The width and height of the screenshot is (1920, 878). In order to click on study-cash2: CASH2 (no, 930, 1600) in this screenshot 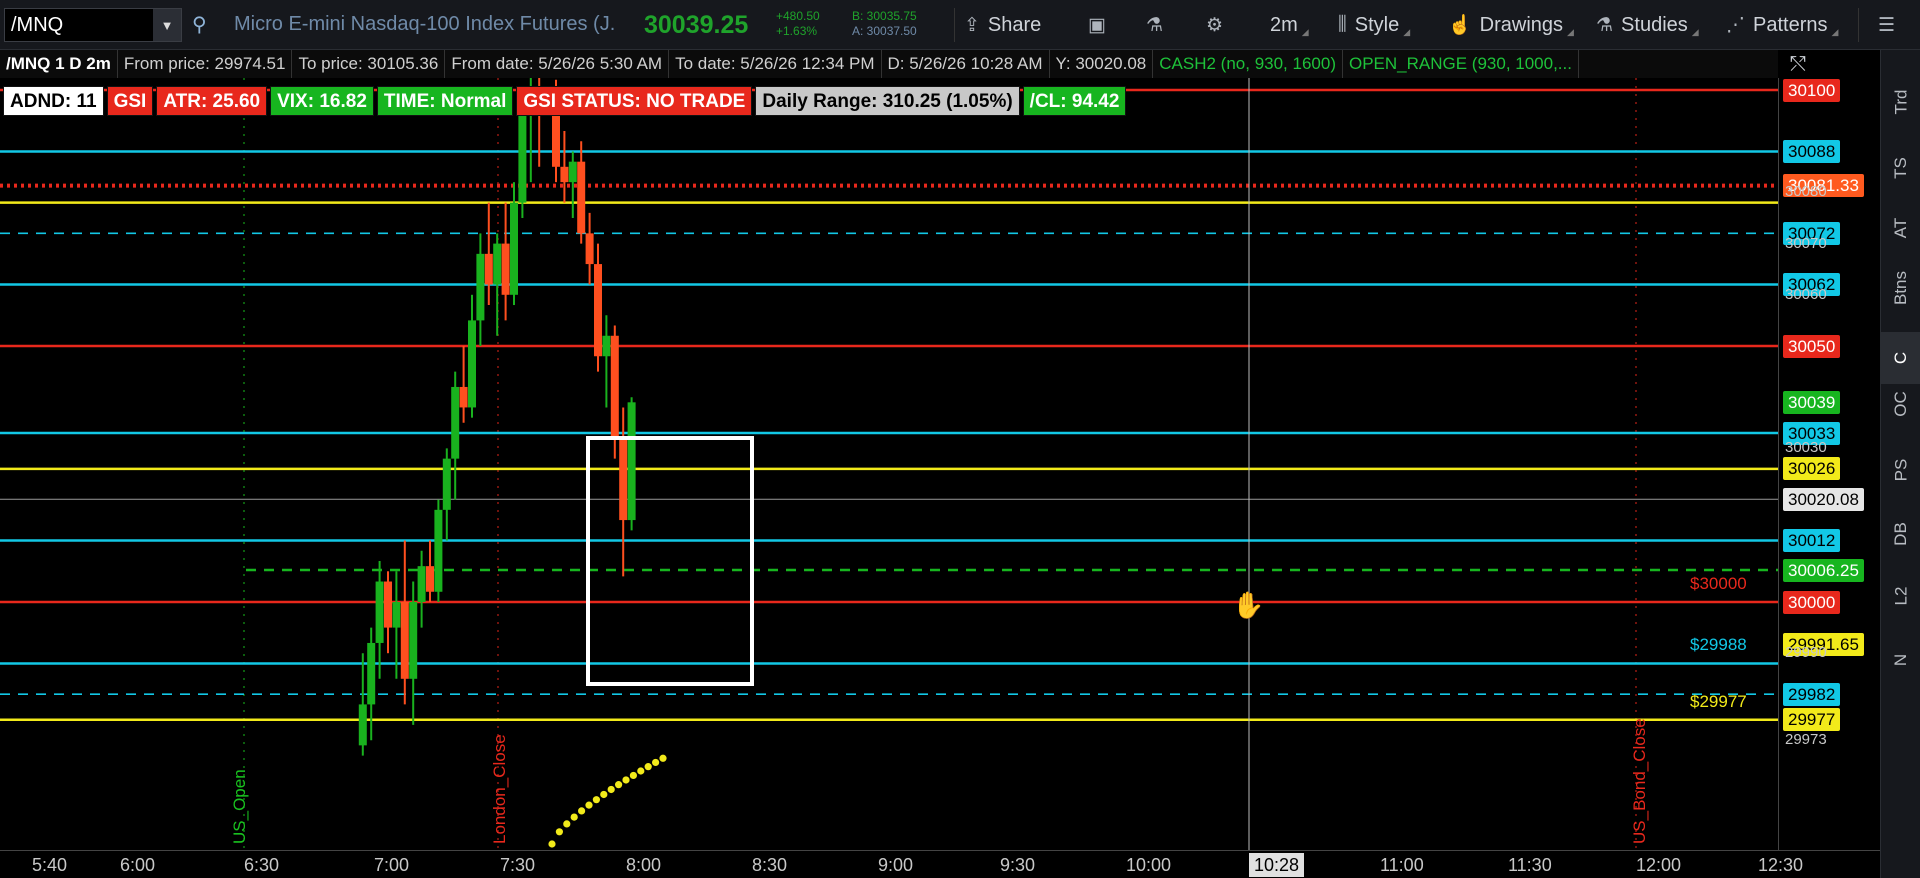, I will do `click(1248, 64)`.